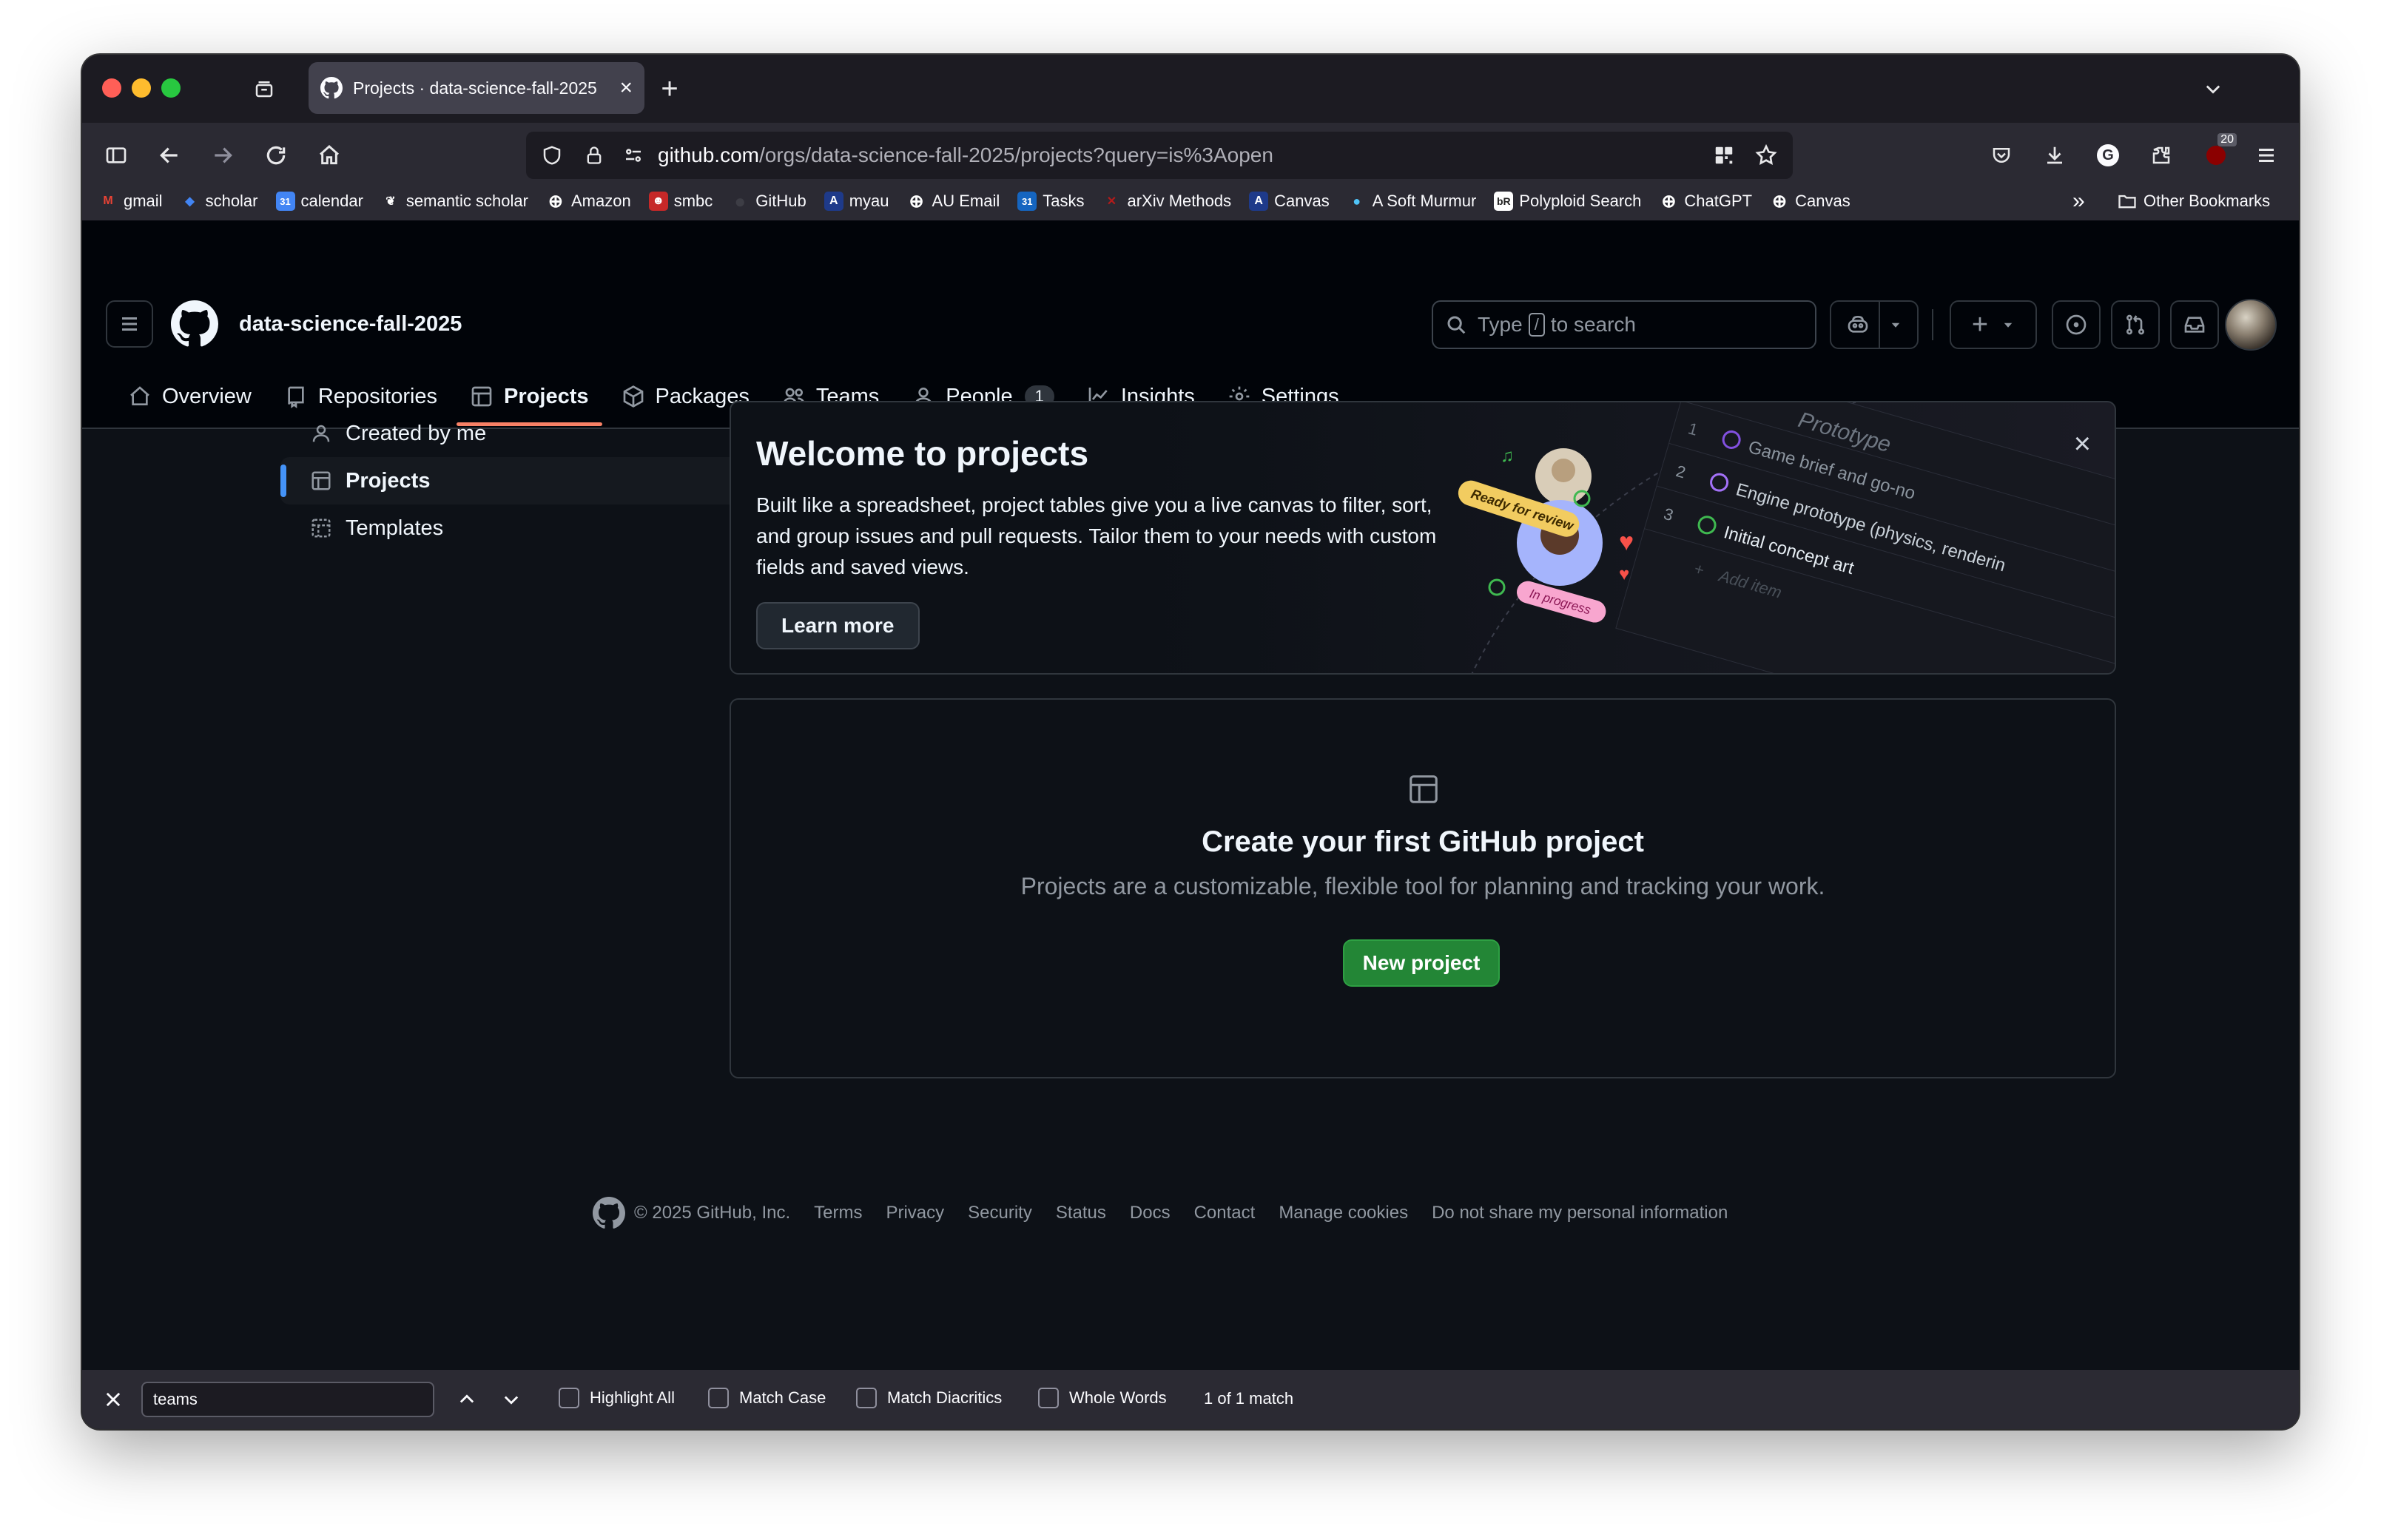 This screenshot has height=1540, width=2381. What do you see at coordinates (321, 433) in the screenshot?
I see `person-icon` at bounding box center [321, 433].